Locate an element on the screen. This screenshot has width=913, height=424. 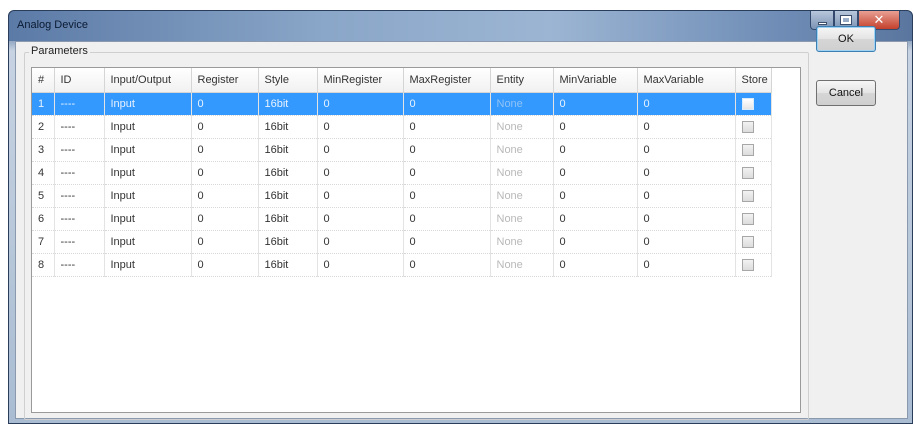
table-row: 2 ---- Input 0 16bit 0 0 None 0 0 is located at coordinates (402, 127).